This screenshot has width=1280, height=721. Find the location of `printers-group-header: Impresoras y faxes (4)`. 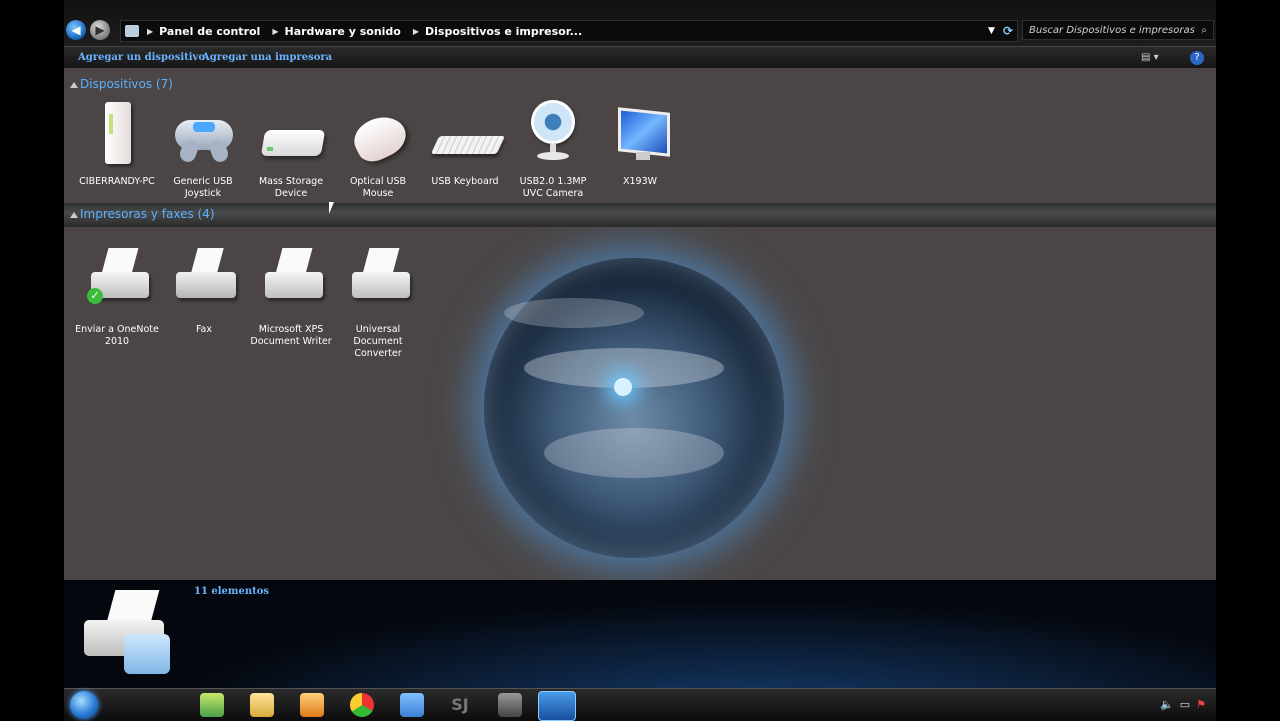

printers-group-header: Impresoras y faxes (4) is located at coordinates (640, 216).